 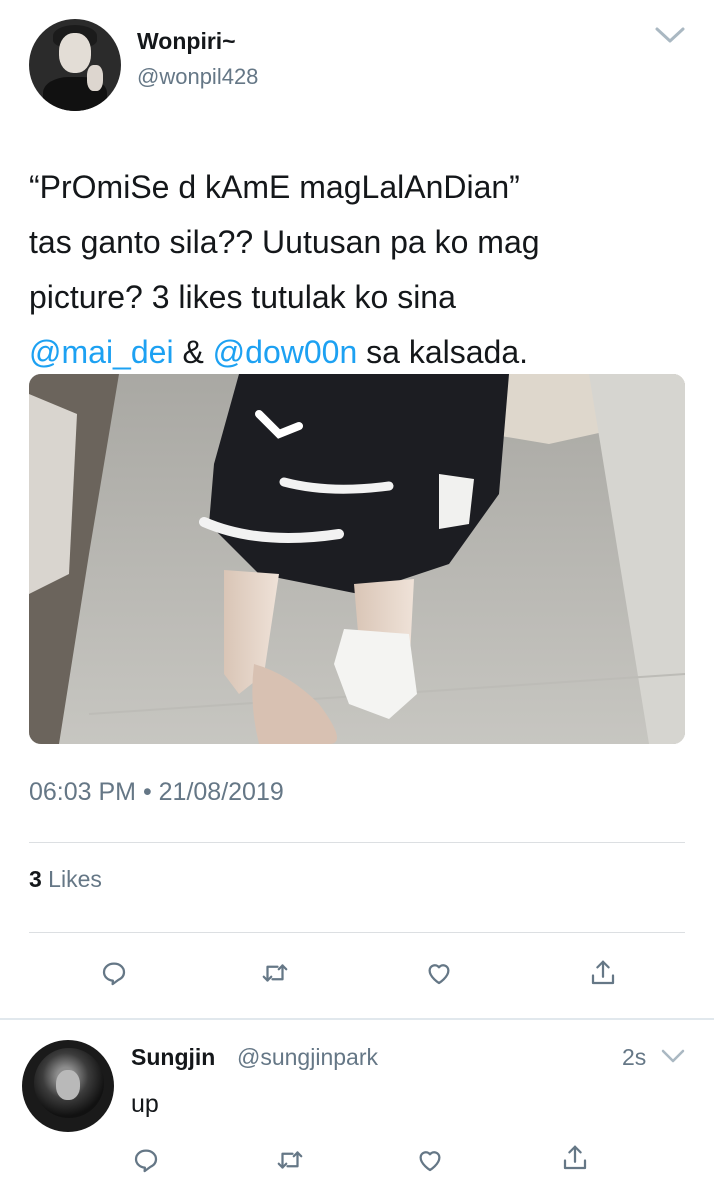 What do you see at coordinates (307, 1057) in the screenshot?
I see `reply-handle: @sungjinpark` at bounding box center [307, 1057].